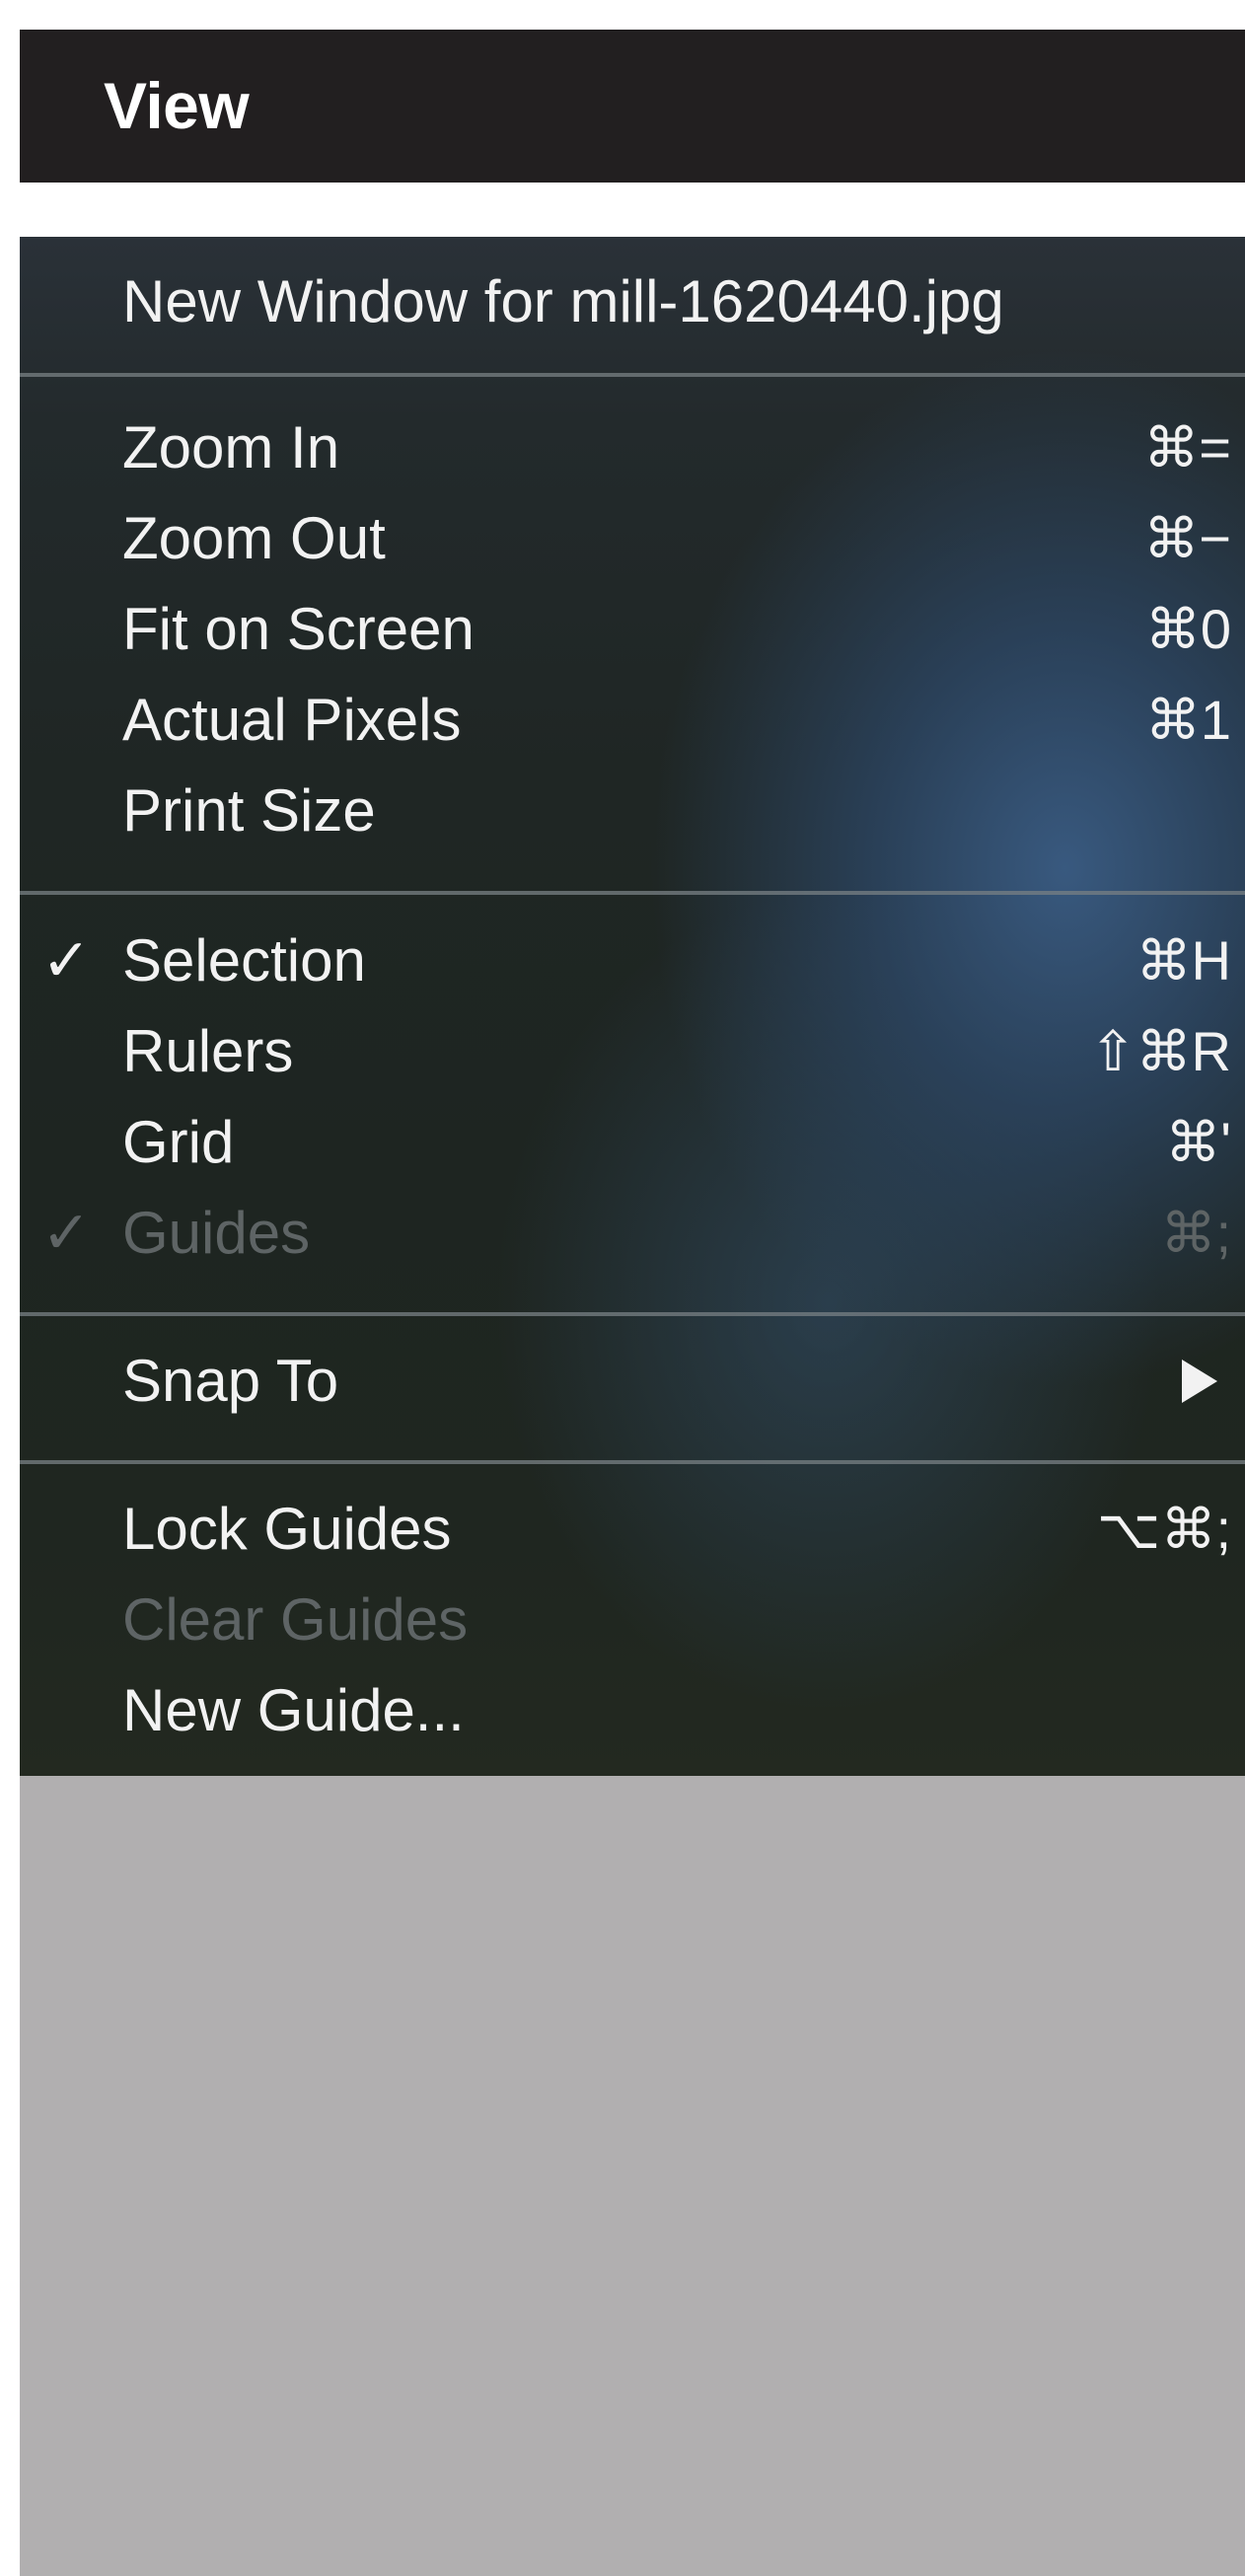  What do you see at coordinates (208, 1051) in the screenshot?
I see `menu-item-label: Rulers` at bounding box center [208, 1051].